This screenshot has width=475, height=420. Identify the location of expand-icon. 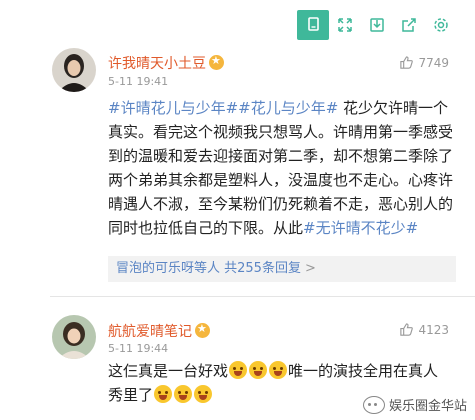
(345, 25).